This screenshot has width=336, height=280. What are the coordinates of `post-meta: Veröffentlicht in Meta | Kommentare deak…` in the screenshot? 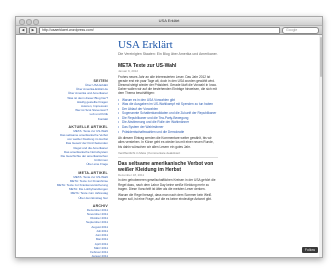 It's located at (168, 154).